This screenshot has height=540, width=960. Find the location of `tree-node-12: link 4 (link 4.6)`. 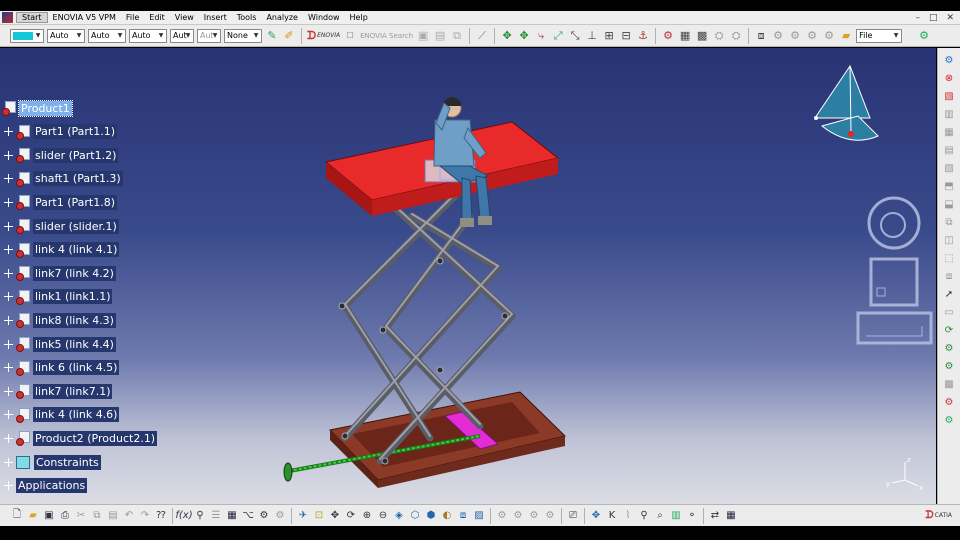

tree-node-12: link 4 (link 4.6) is located at coordinates (62, 415).